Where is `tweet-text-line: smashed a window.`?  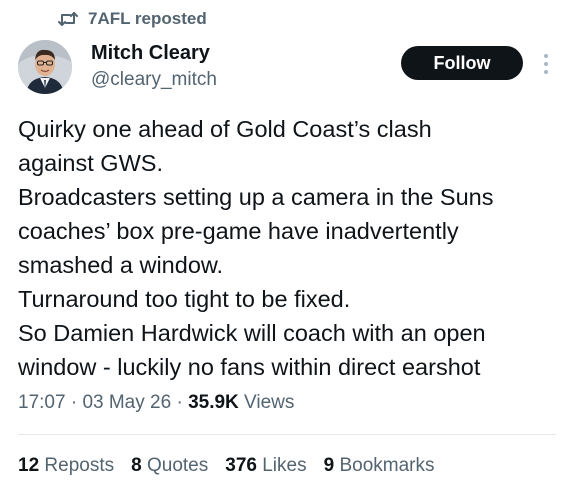
tweet-text-line: smashed a window. is located at coordinates (121, 265).